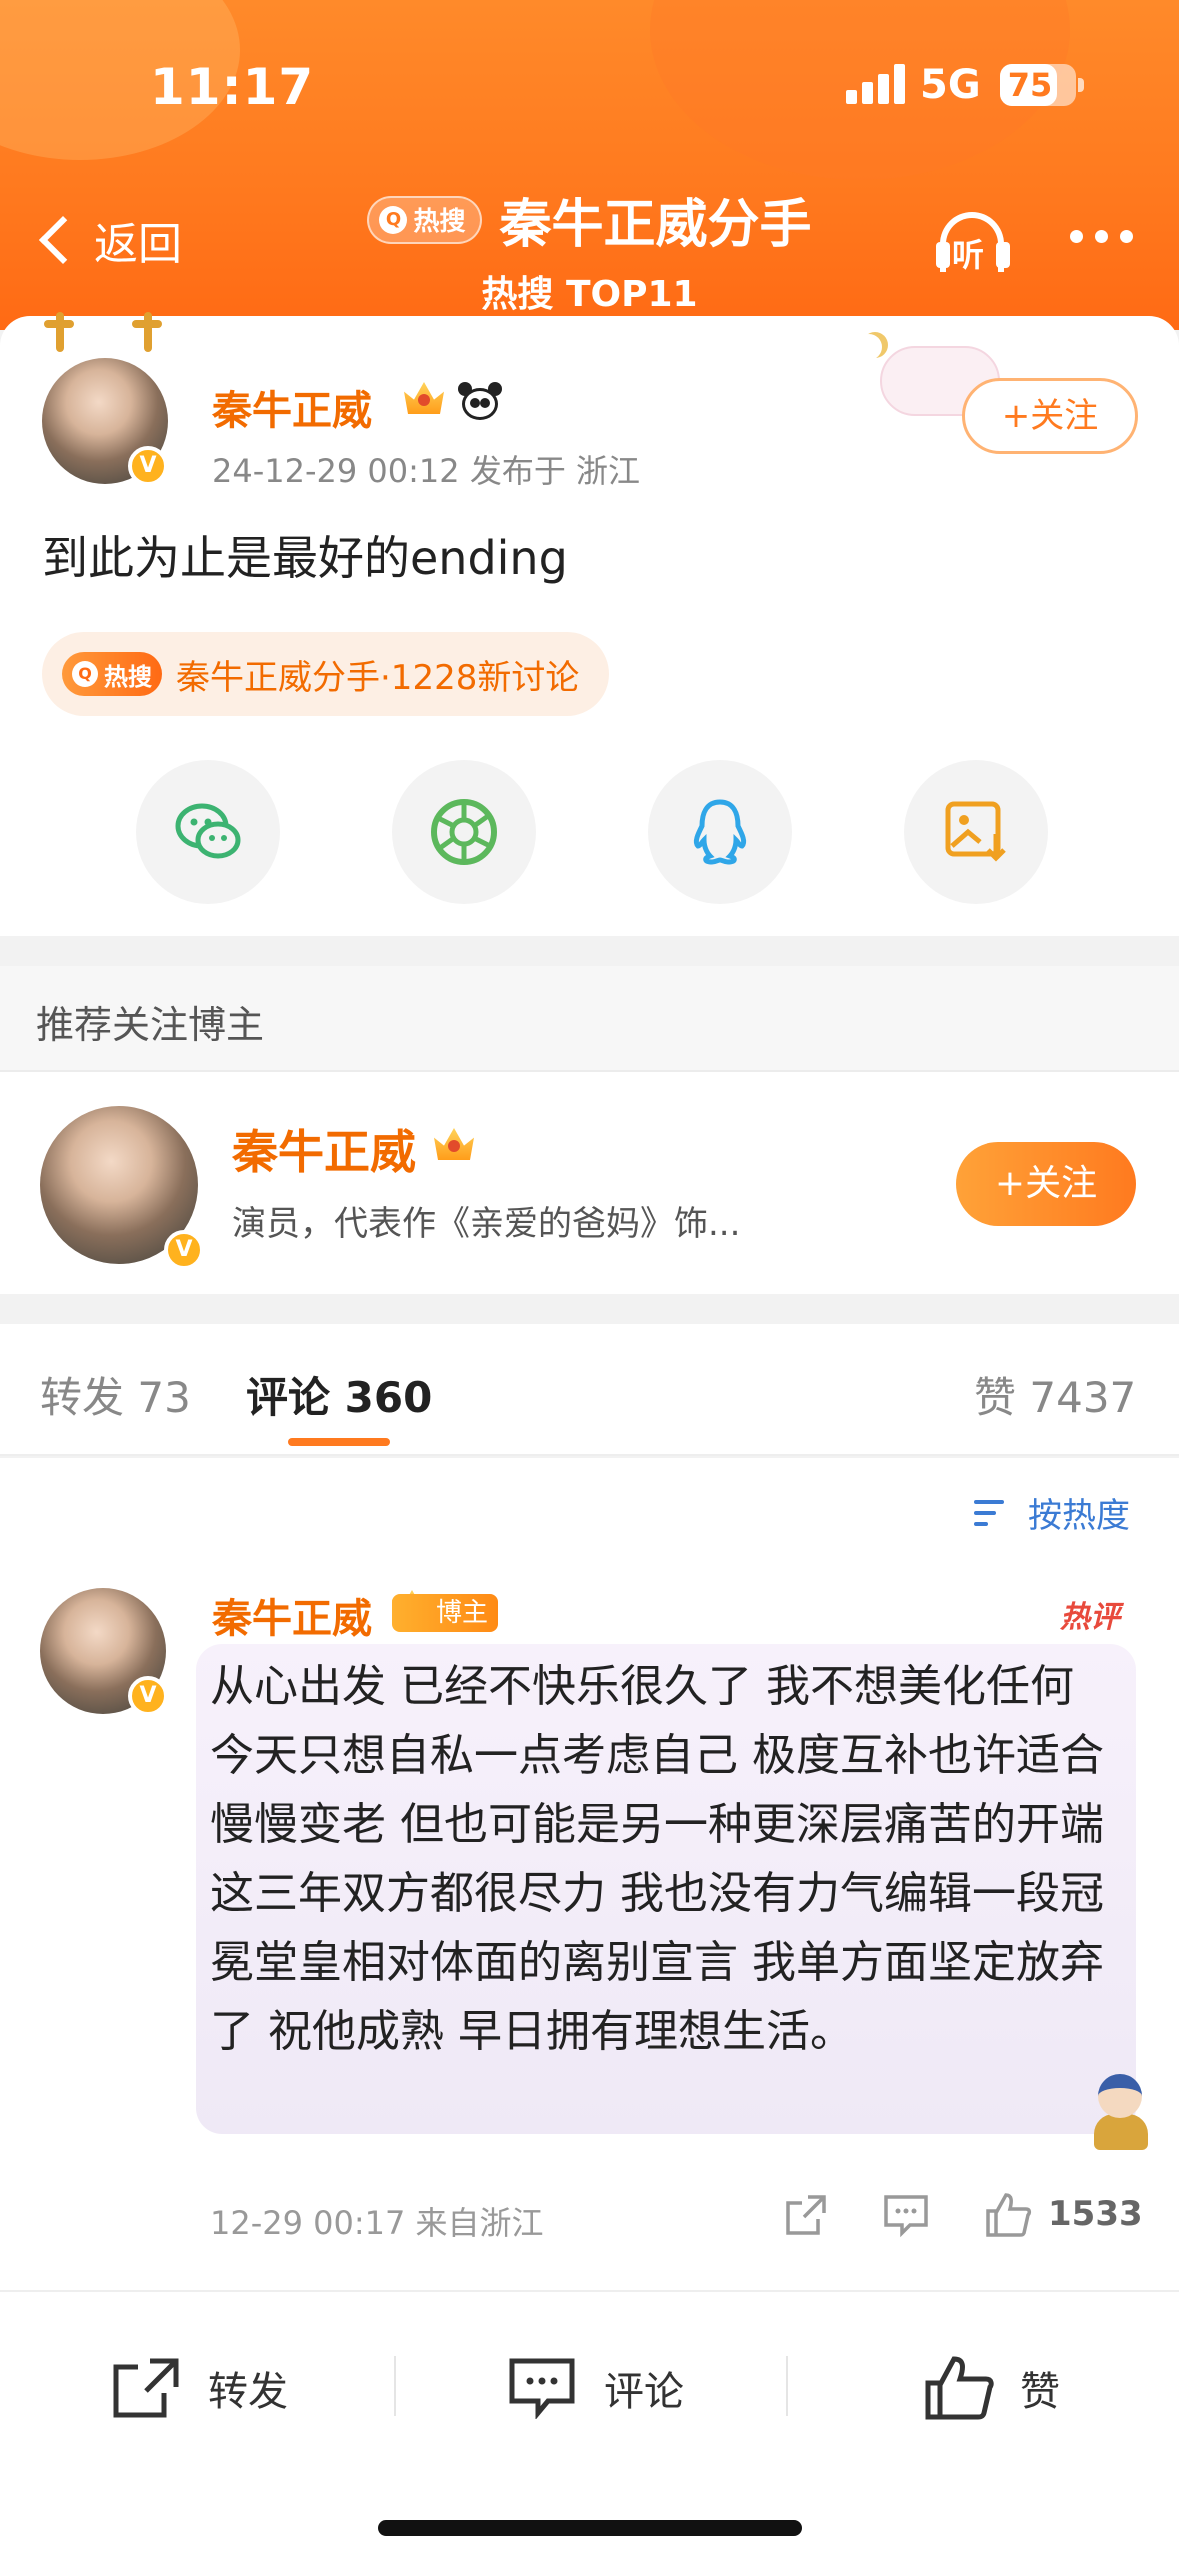 The width and height of the screenshot is (1179, 2556). What do you see at coordinates (1083, 1397) in the screenshot?
I see `tab-likes-count: 7437` at bounding box center [1083, 1397].